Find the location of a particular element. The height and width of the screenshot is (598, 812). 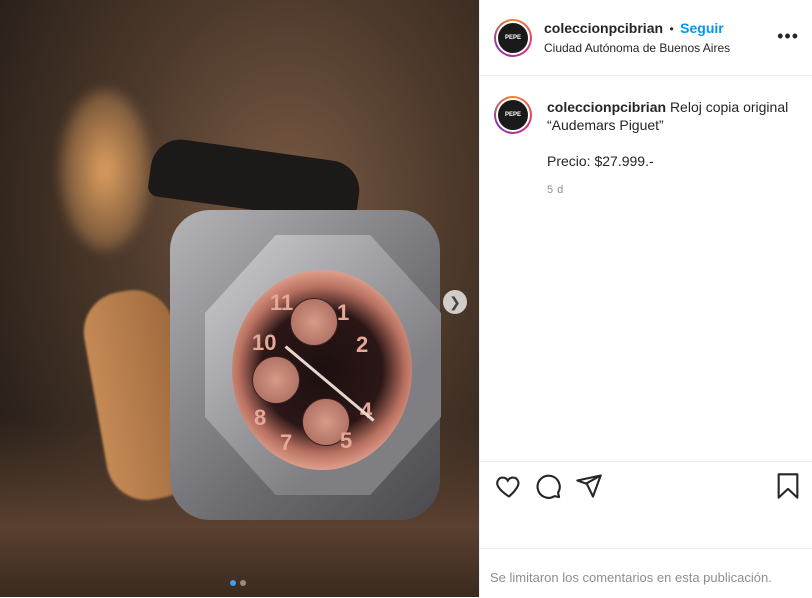

action-bar is located at coordinates (646, 506).